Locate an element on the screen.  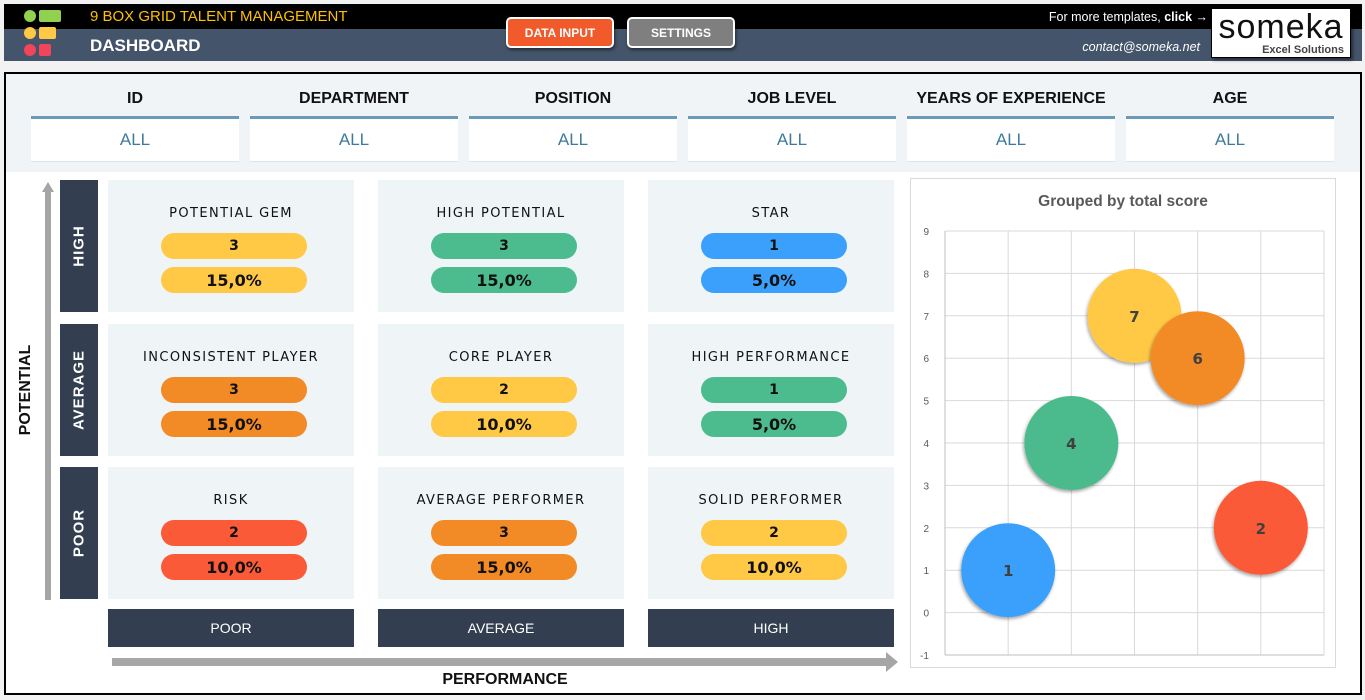
filter-id-select: ALL is located at coordinates (135, 139).